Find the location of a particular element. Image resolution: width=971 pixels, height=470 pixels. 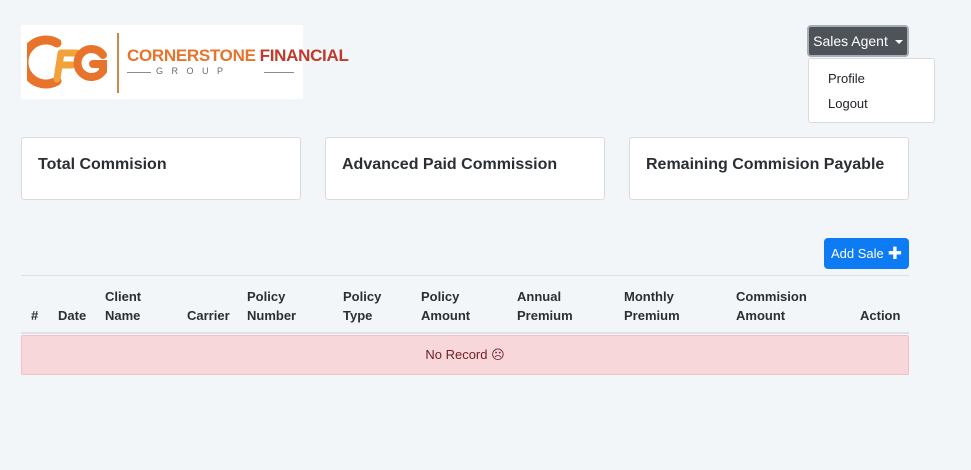

company-logo: CORNERSTONE FINANCIAL GROUP is located at coordinates (185, 62).